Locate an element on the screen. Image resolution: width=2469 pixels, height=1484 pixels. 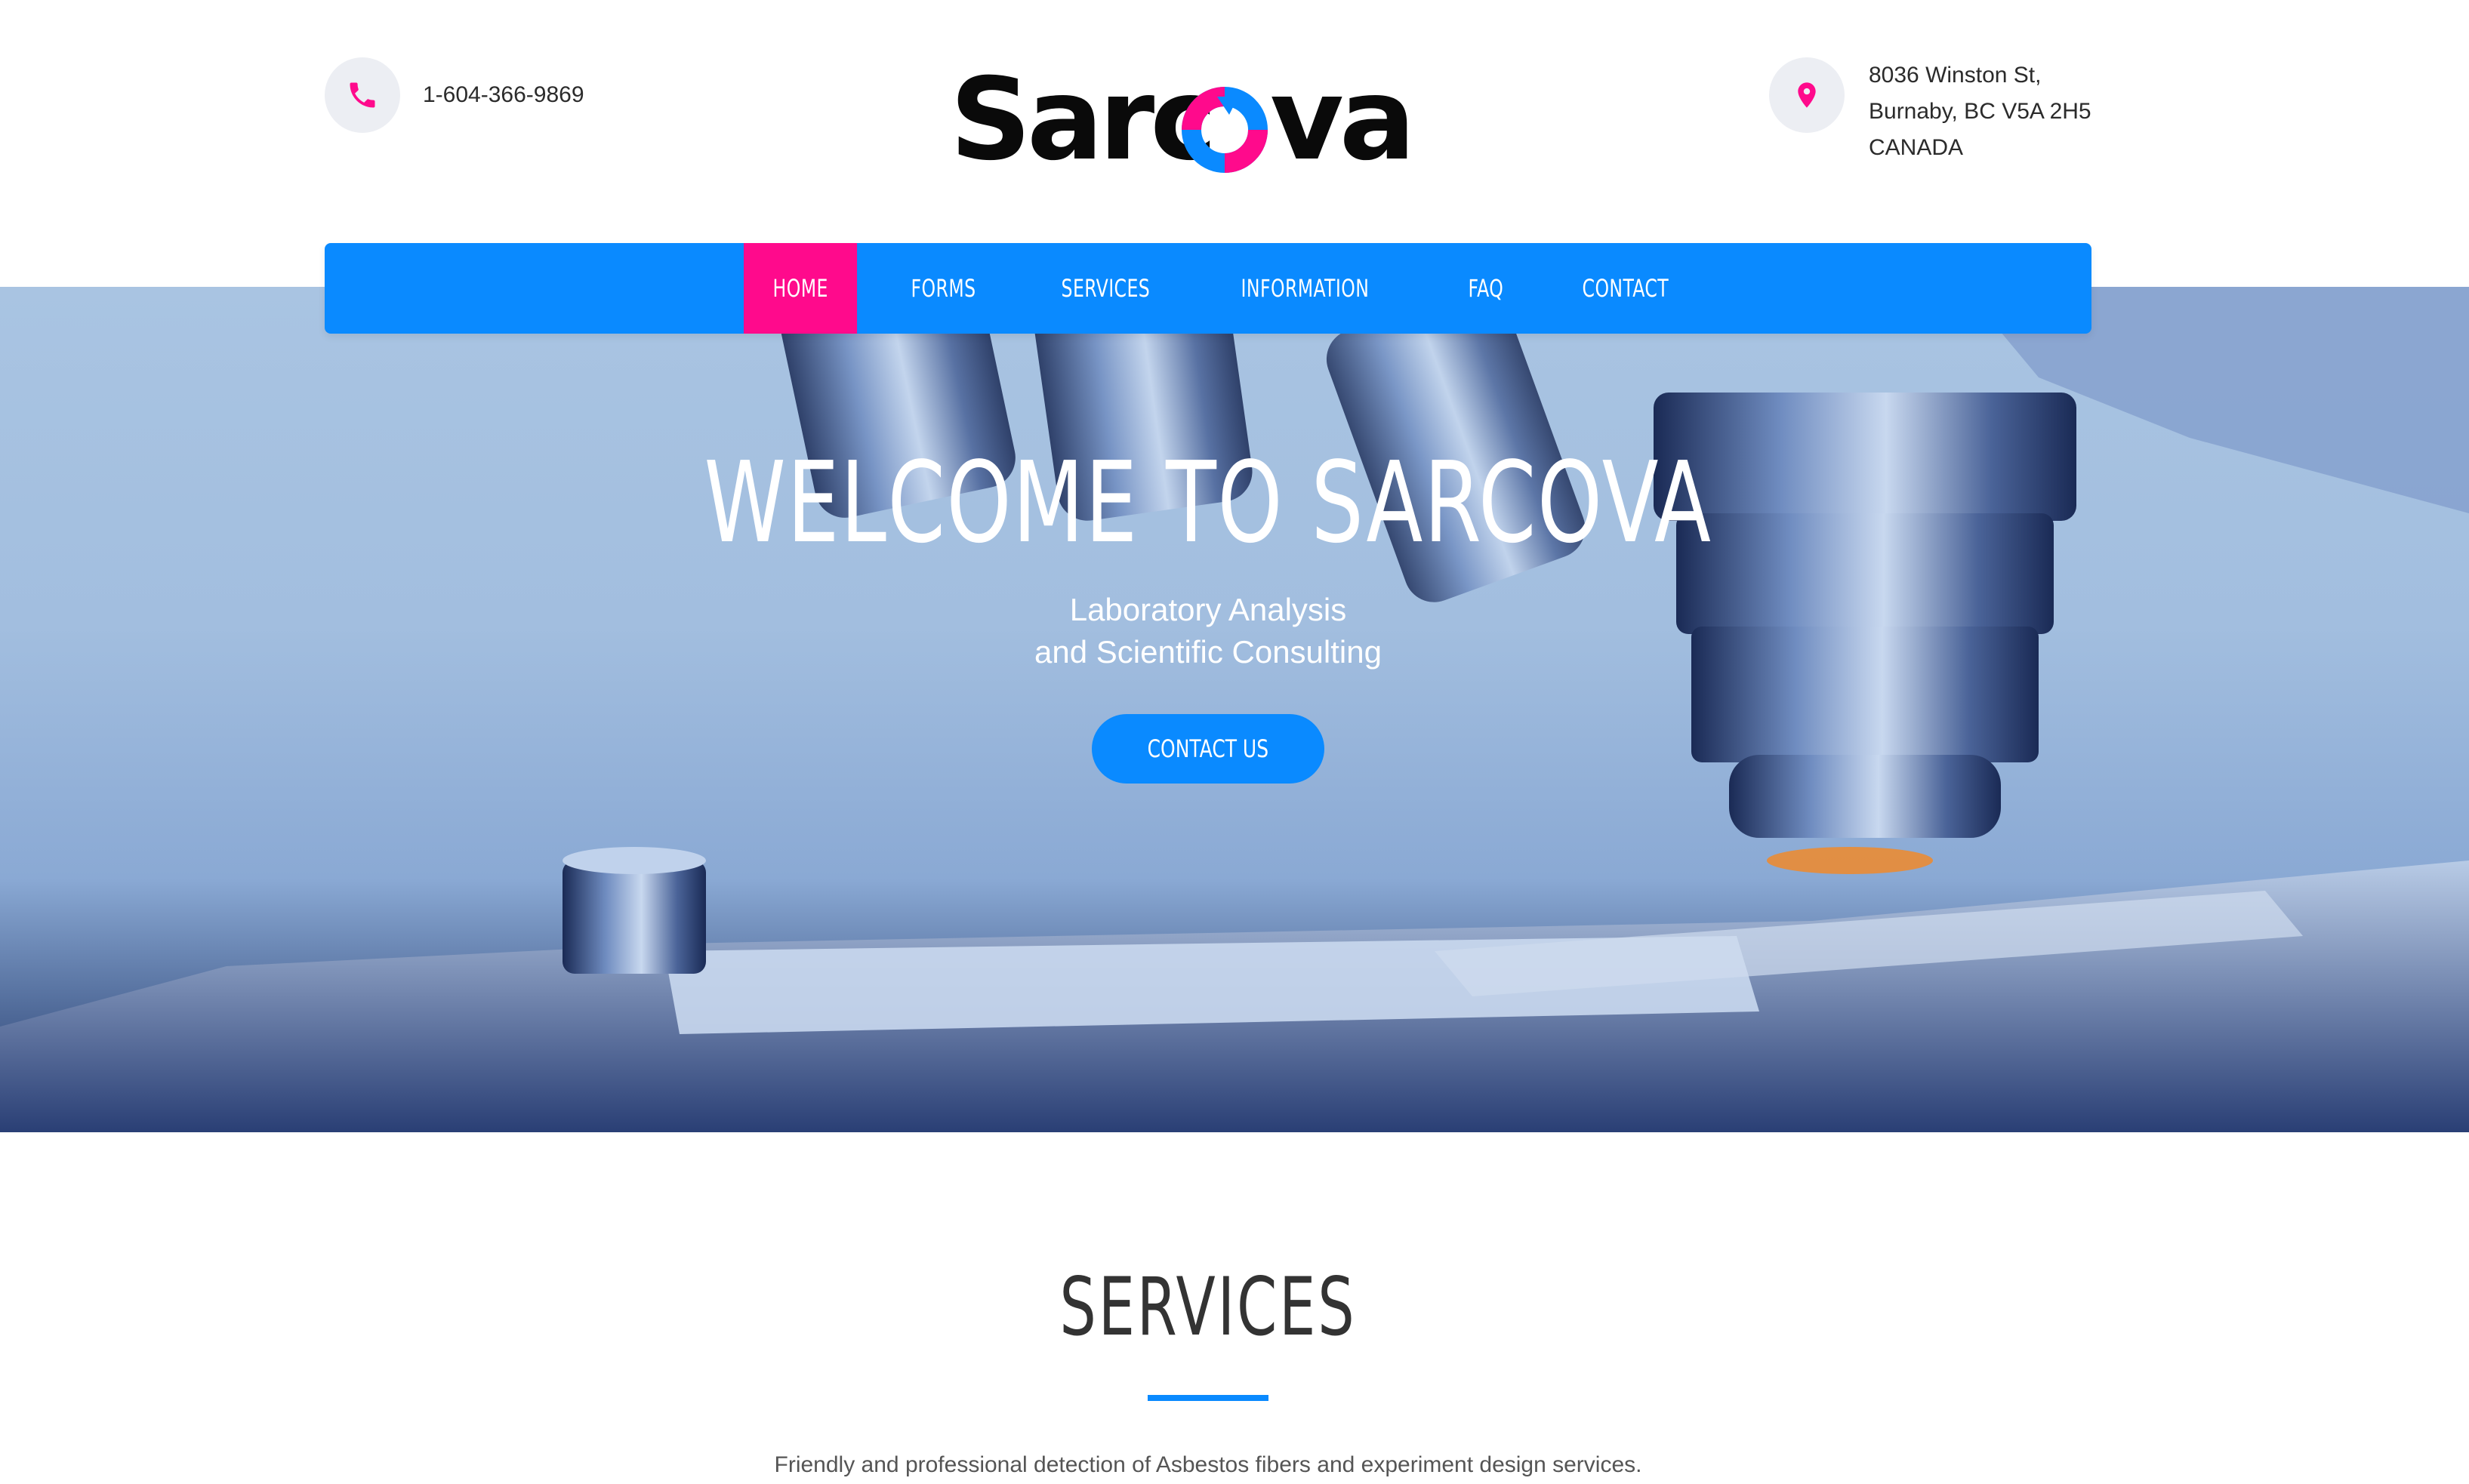
nav-item-contact: CONTACT is located at coordinates (1625, 288).